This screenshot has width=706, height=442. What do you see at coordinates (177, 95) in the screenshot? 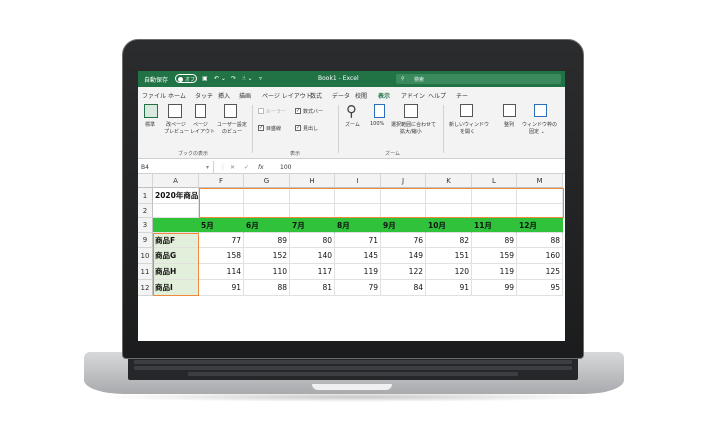
I see `tab-1: ホーム` at bounding box center [177, 95].